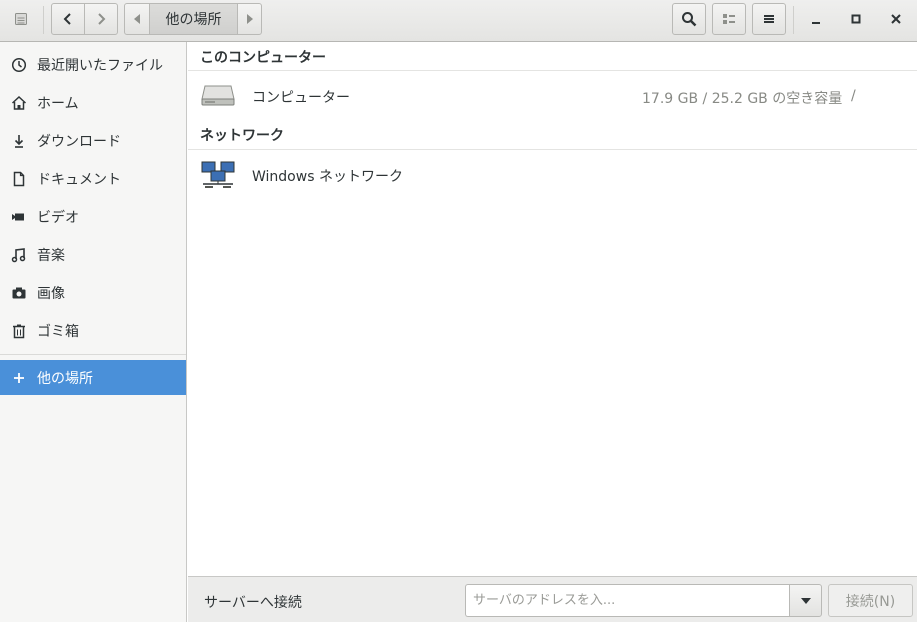 This screenshot has height=622, width=917. I want to click on section-title-network: ネットワーク, so click(242, 136).